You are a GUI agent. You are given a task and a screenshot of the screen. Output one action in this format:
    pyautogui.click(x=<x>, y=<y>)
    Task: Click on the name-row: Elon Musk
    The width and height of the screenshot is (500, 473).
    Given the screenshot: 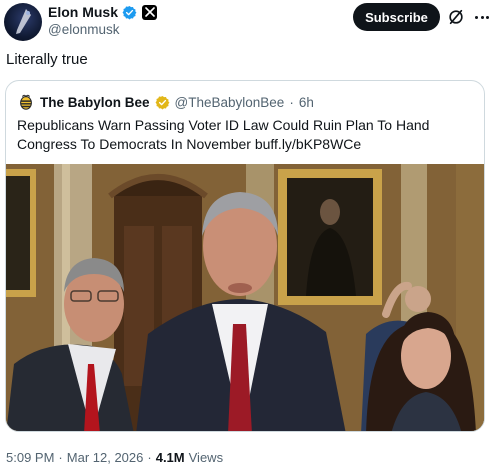 What is the action you would take?
    pyautogui.click(x=103, y=12)
    